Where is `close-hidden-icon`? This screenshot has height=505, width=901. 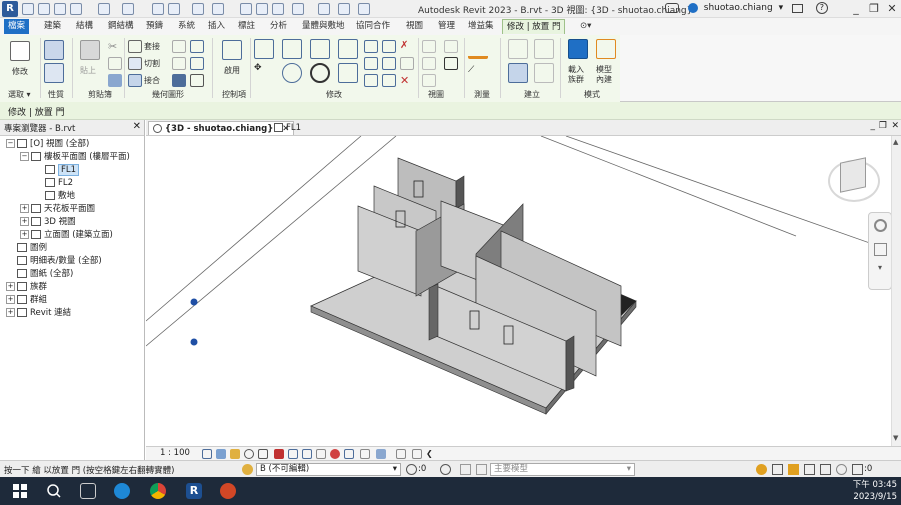 close-hidden-icon is located at coordinates (324, 9).